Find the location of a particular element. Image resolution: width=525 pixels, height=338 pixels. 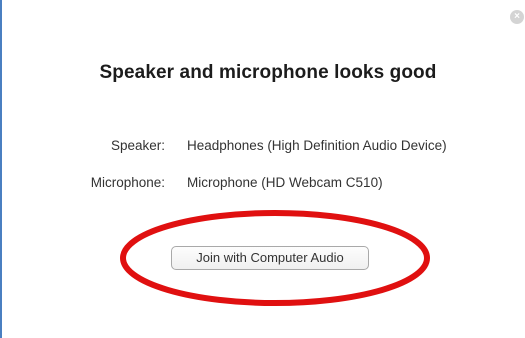

speaker-label: Speaker: is located at coordinates (137, 145).